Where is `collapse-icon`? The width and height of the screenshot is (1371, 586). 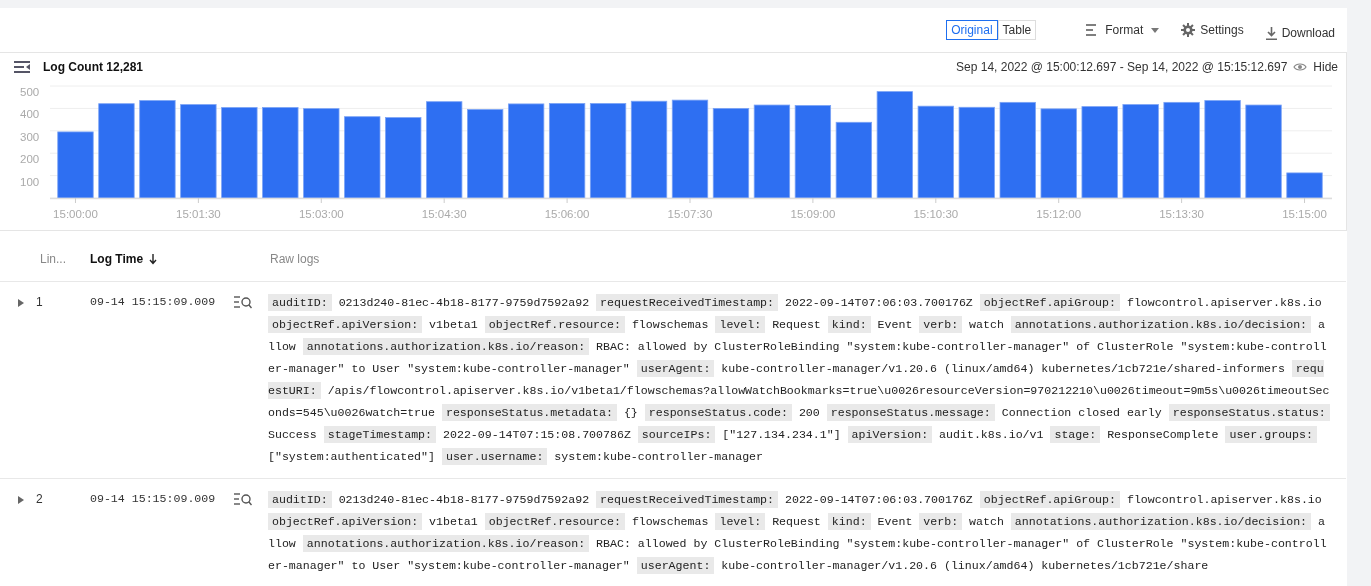 collapse-icon is located at coordinates (22, 67).